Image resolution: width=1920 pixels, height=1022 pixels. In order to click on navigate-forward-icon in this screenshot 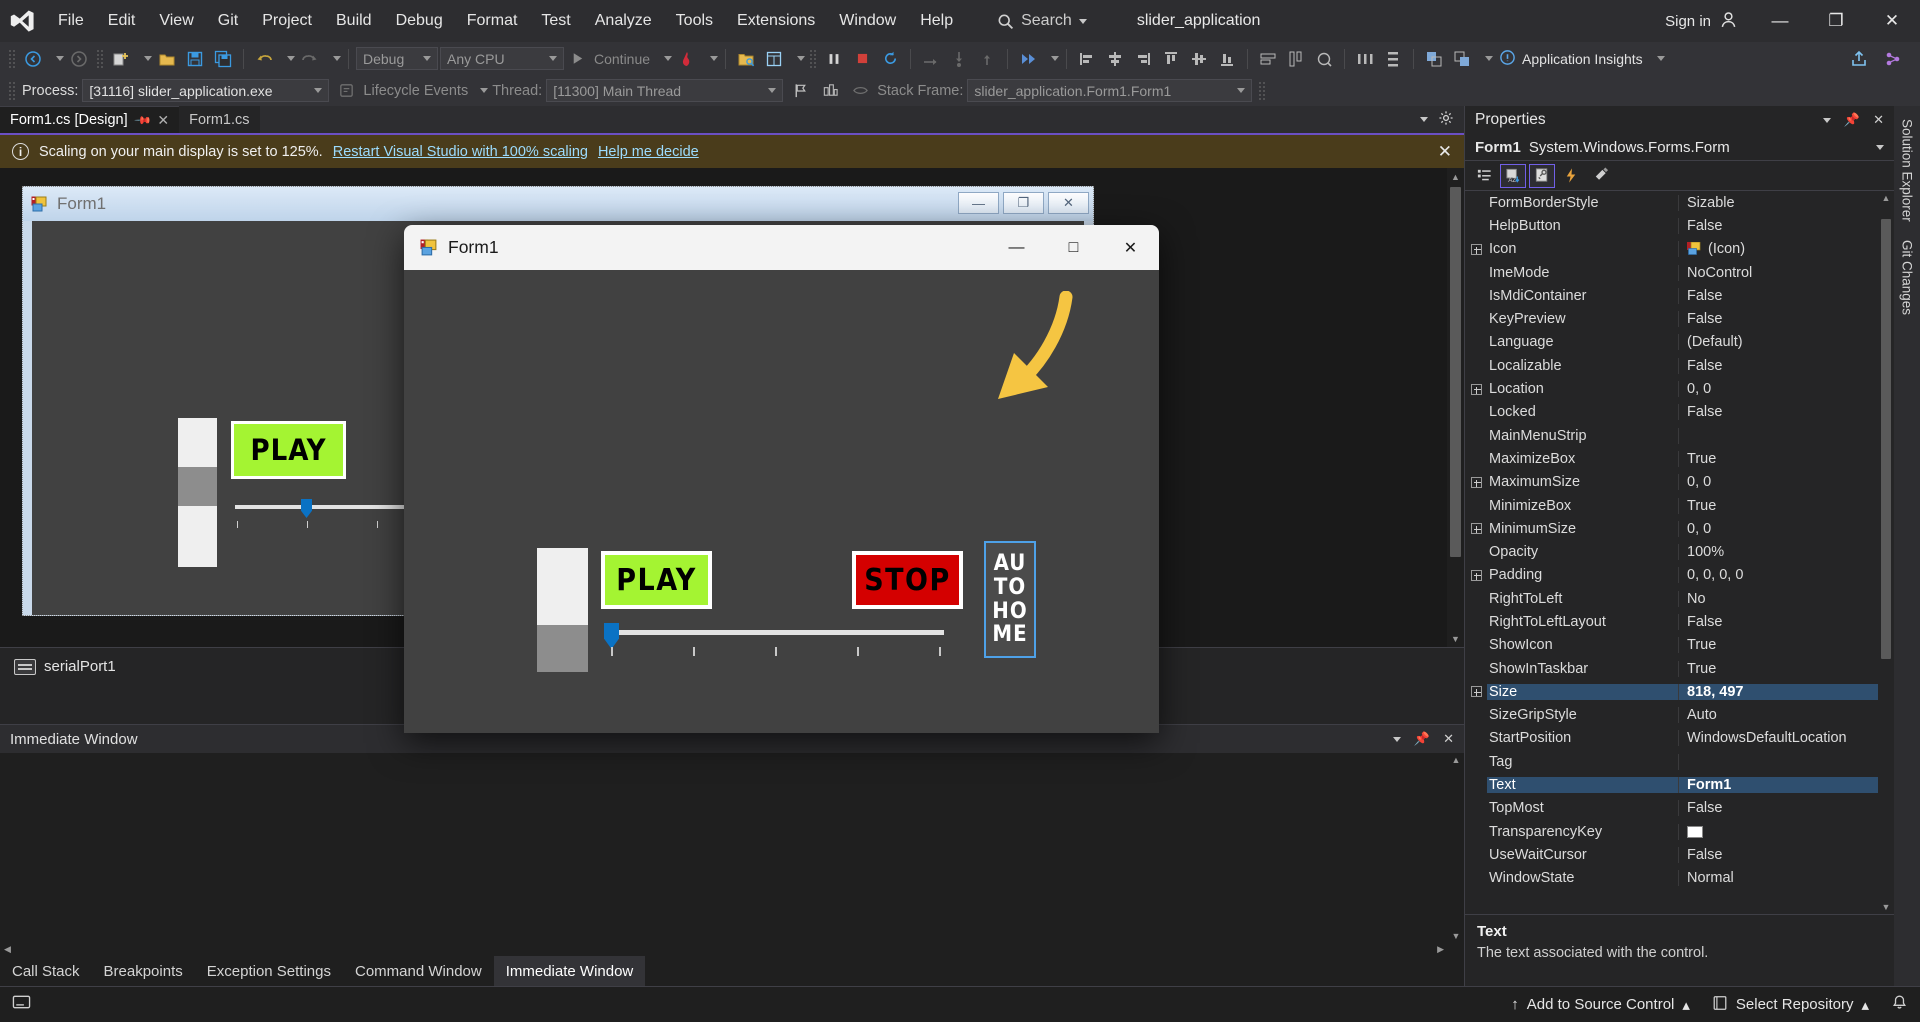, I will do `click(79, 58)`.